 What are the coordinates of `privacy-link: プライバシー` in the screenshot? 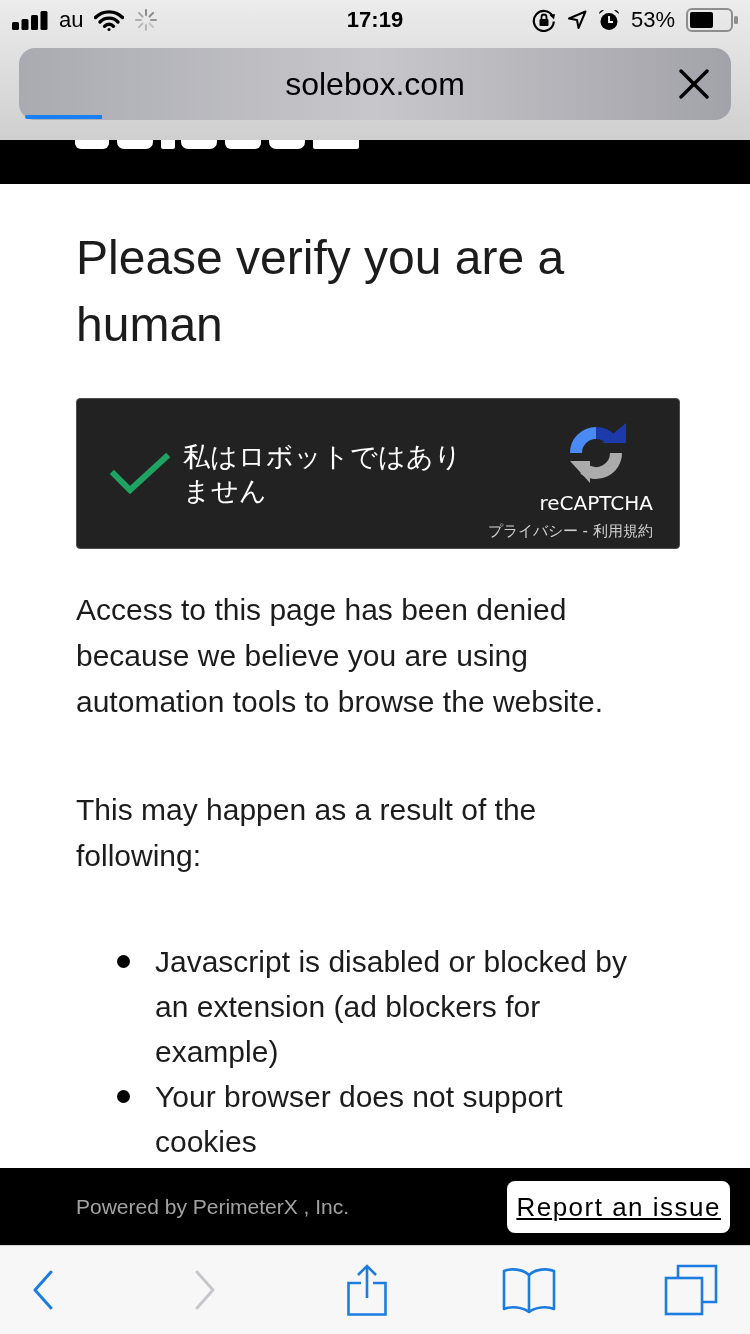 It's located at (532, 531).